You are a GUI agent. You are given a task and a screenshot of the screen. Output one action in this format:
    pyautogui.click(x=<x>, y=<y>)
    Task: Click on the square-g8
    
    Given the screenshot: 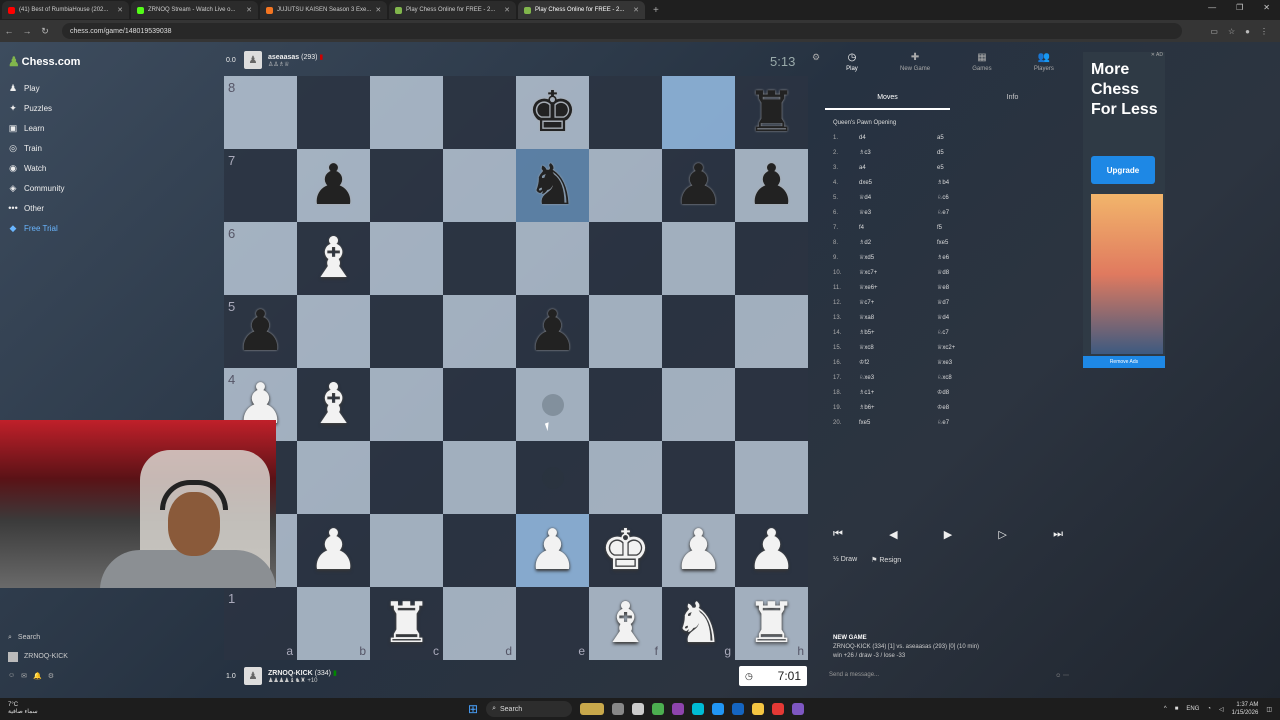 What is the action you would take?
    pyautogui.click(x=698, y=112)
    